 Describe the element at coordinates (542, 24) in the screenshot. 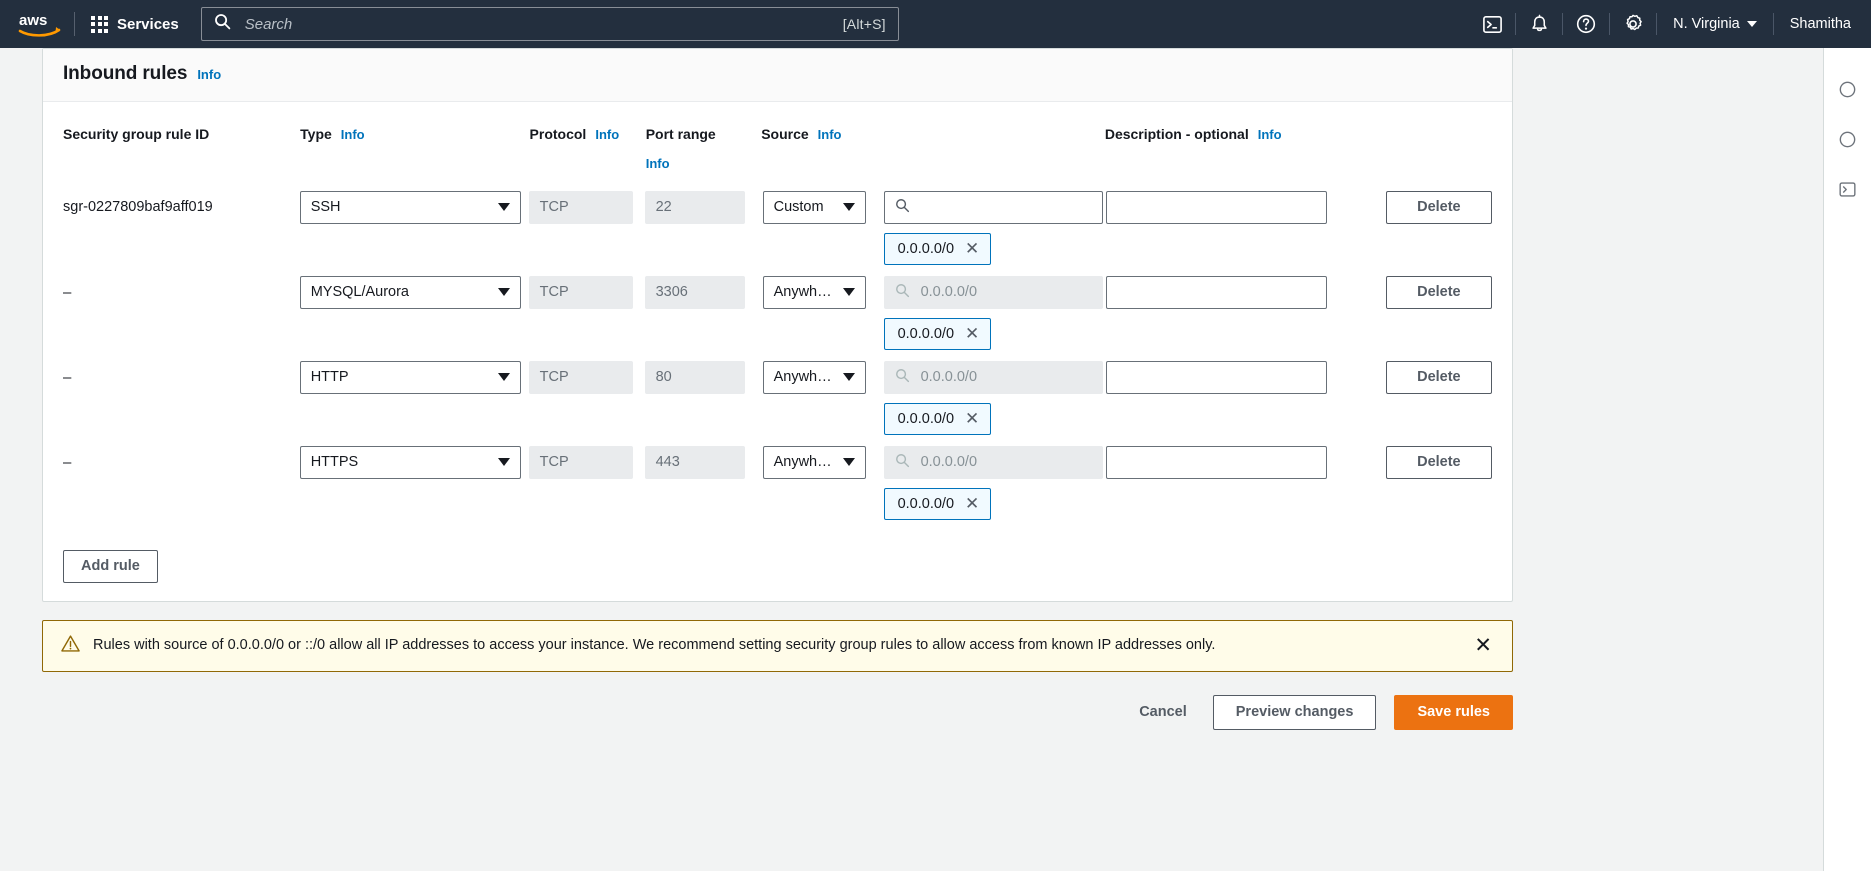

I see `global-search-input` at that location.